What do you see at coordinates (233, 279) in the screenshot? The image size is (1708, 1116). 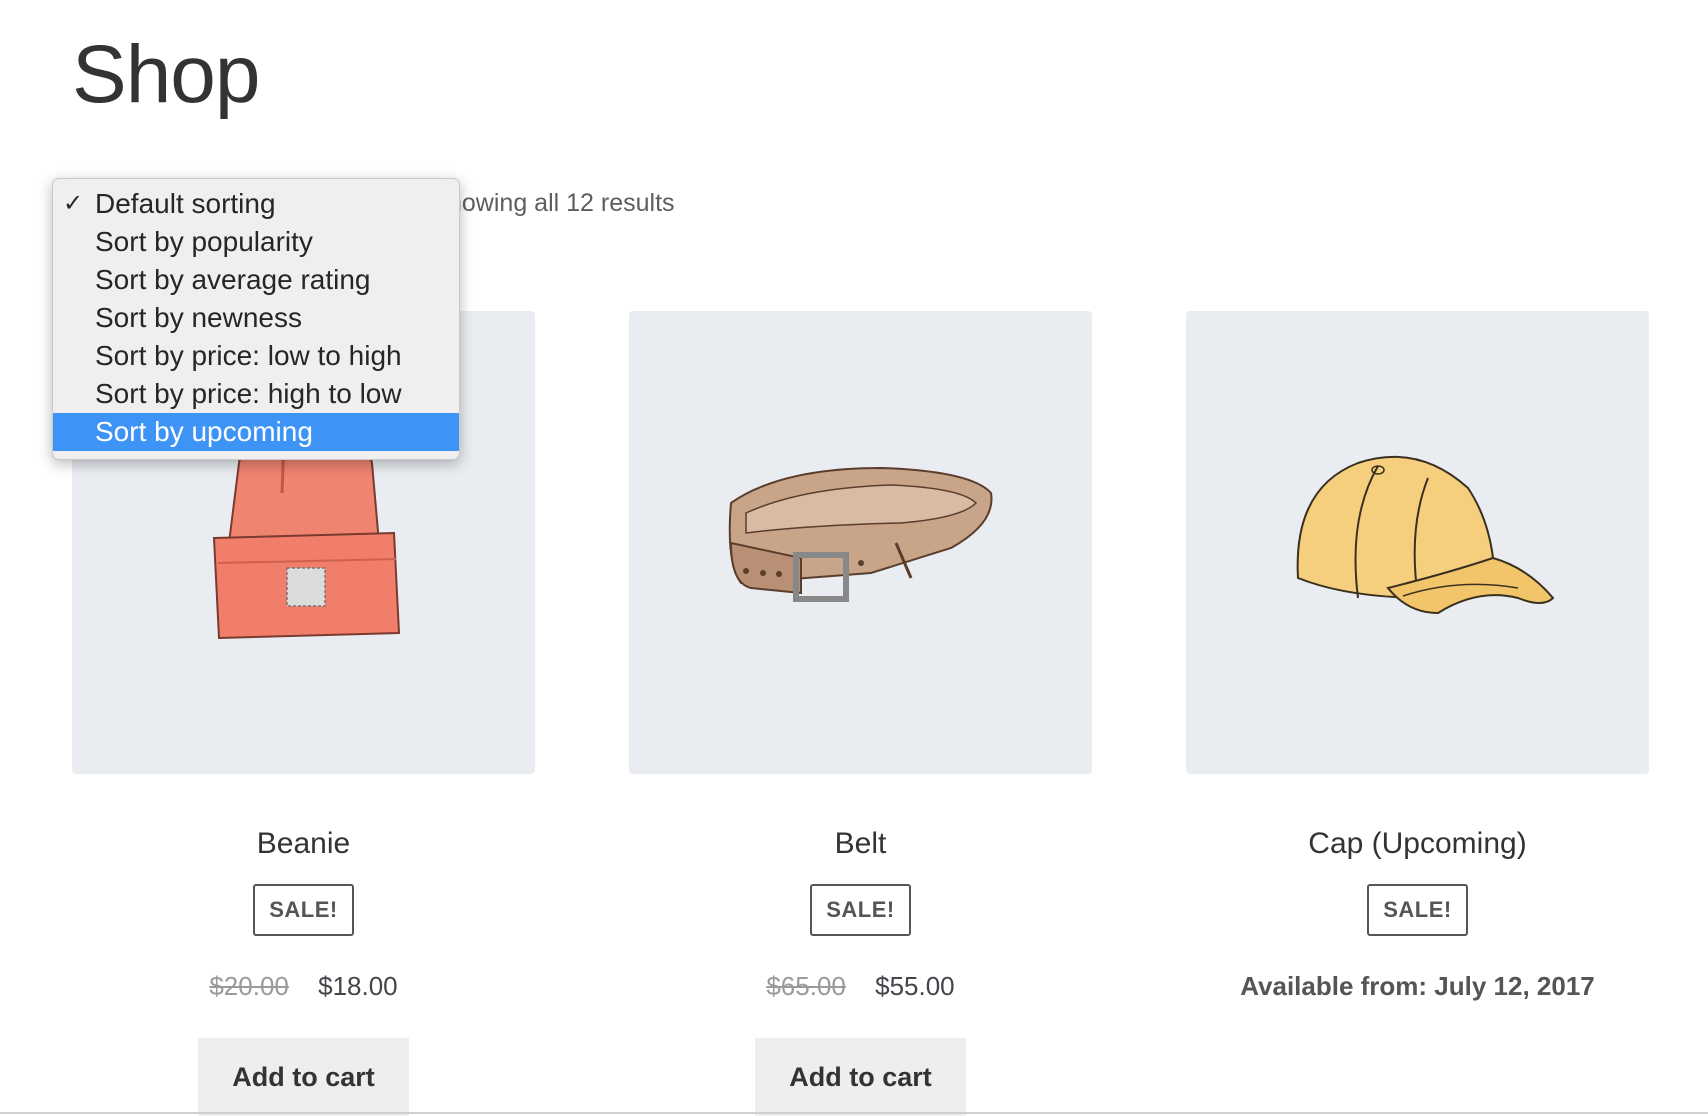 I see `sort-option-label: Sort by average rating` at bounding box center [233, 279].